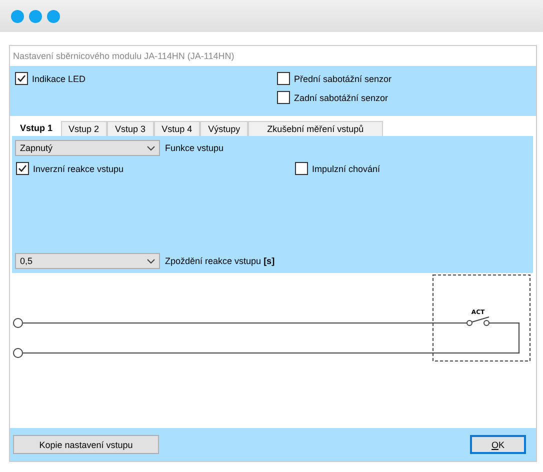  Describe the element at coordinates (78, 169) in the screenshot. I see `checkbox-label: Inverzní reakce vstupu` at that location.